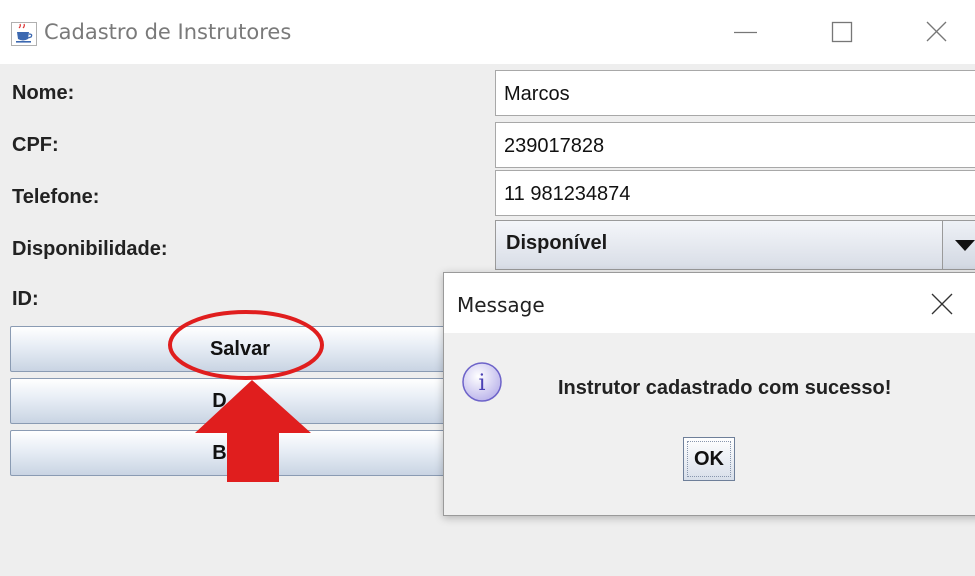 This screenshot has width=975, height=576. What do you see at coordinates (56, 197) in the screenshot?
I see `telefone-label: Telefone:` at bounding box center [56, 197].